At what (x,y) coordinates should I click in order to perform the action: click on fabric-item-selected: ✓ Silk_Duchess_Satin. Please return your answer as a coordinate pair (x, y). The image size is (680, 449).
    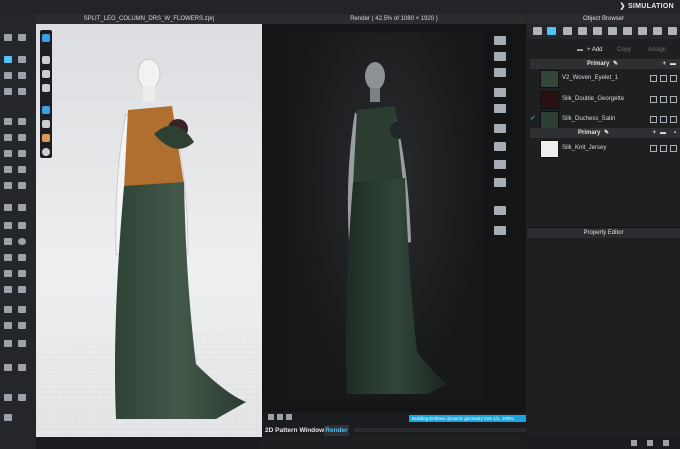
    Looking at the image, I should click on (605, 119).